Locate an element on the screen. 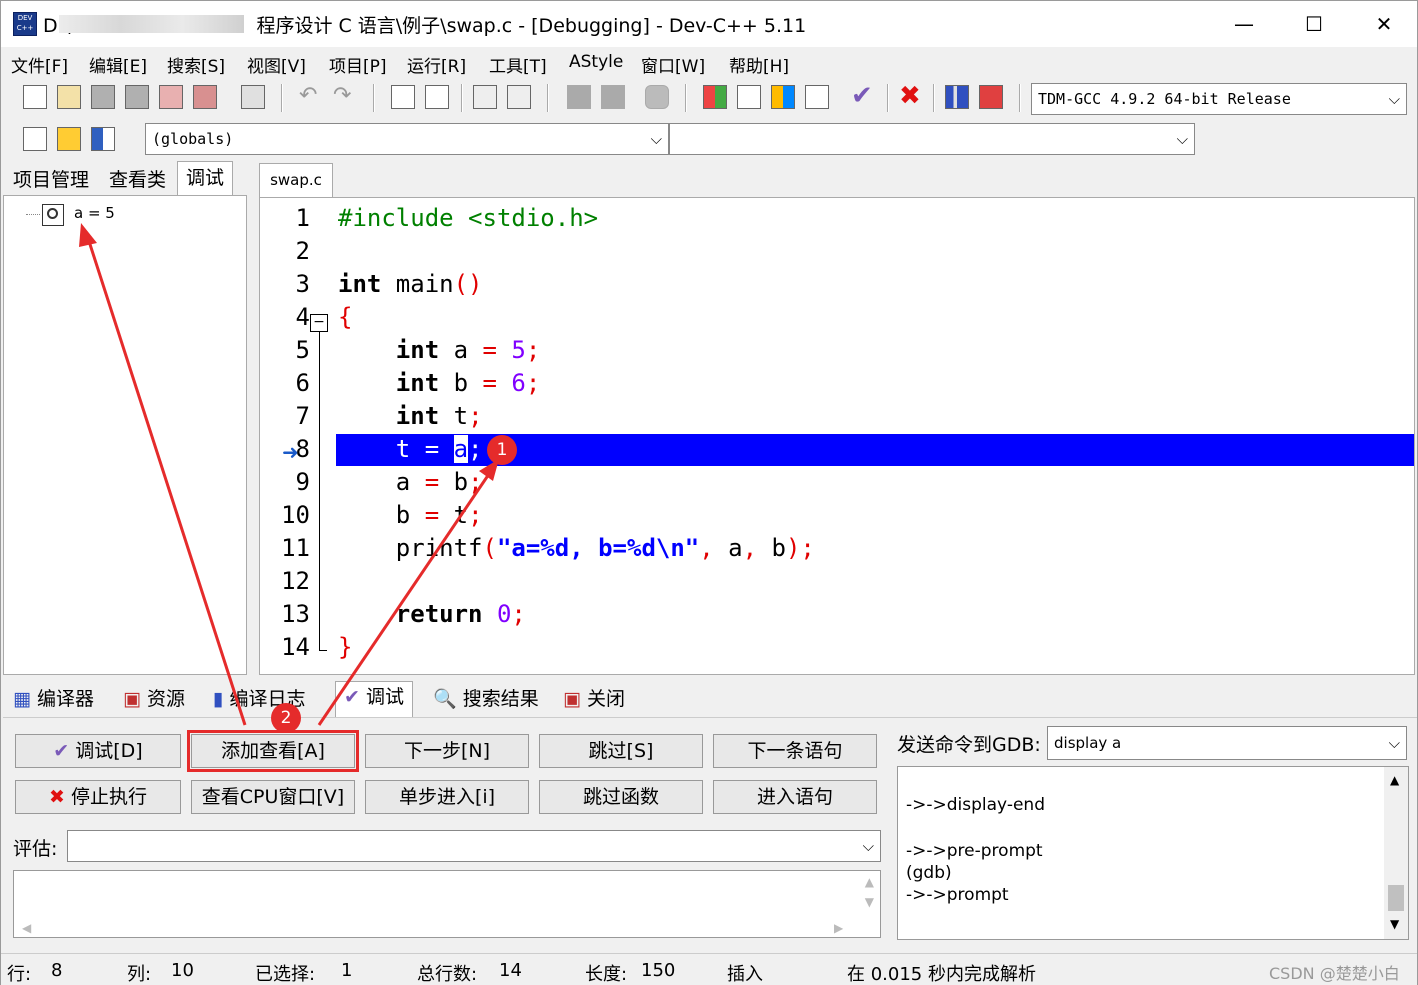  arrow-to-watch-item is located at coordinates (166, 480).